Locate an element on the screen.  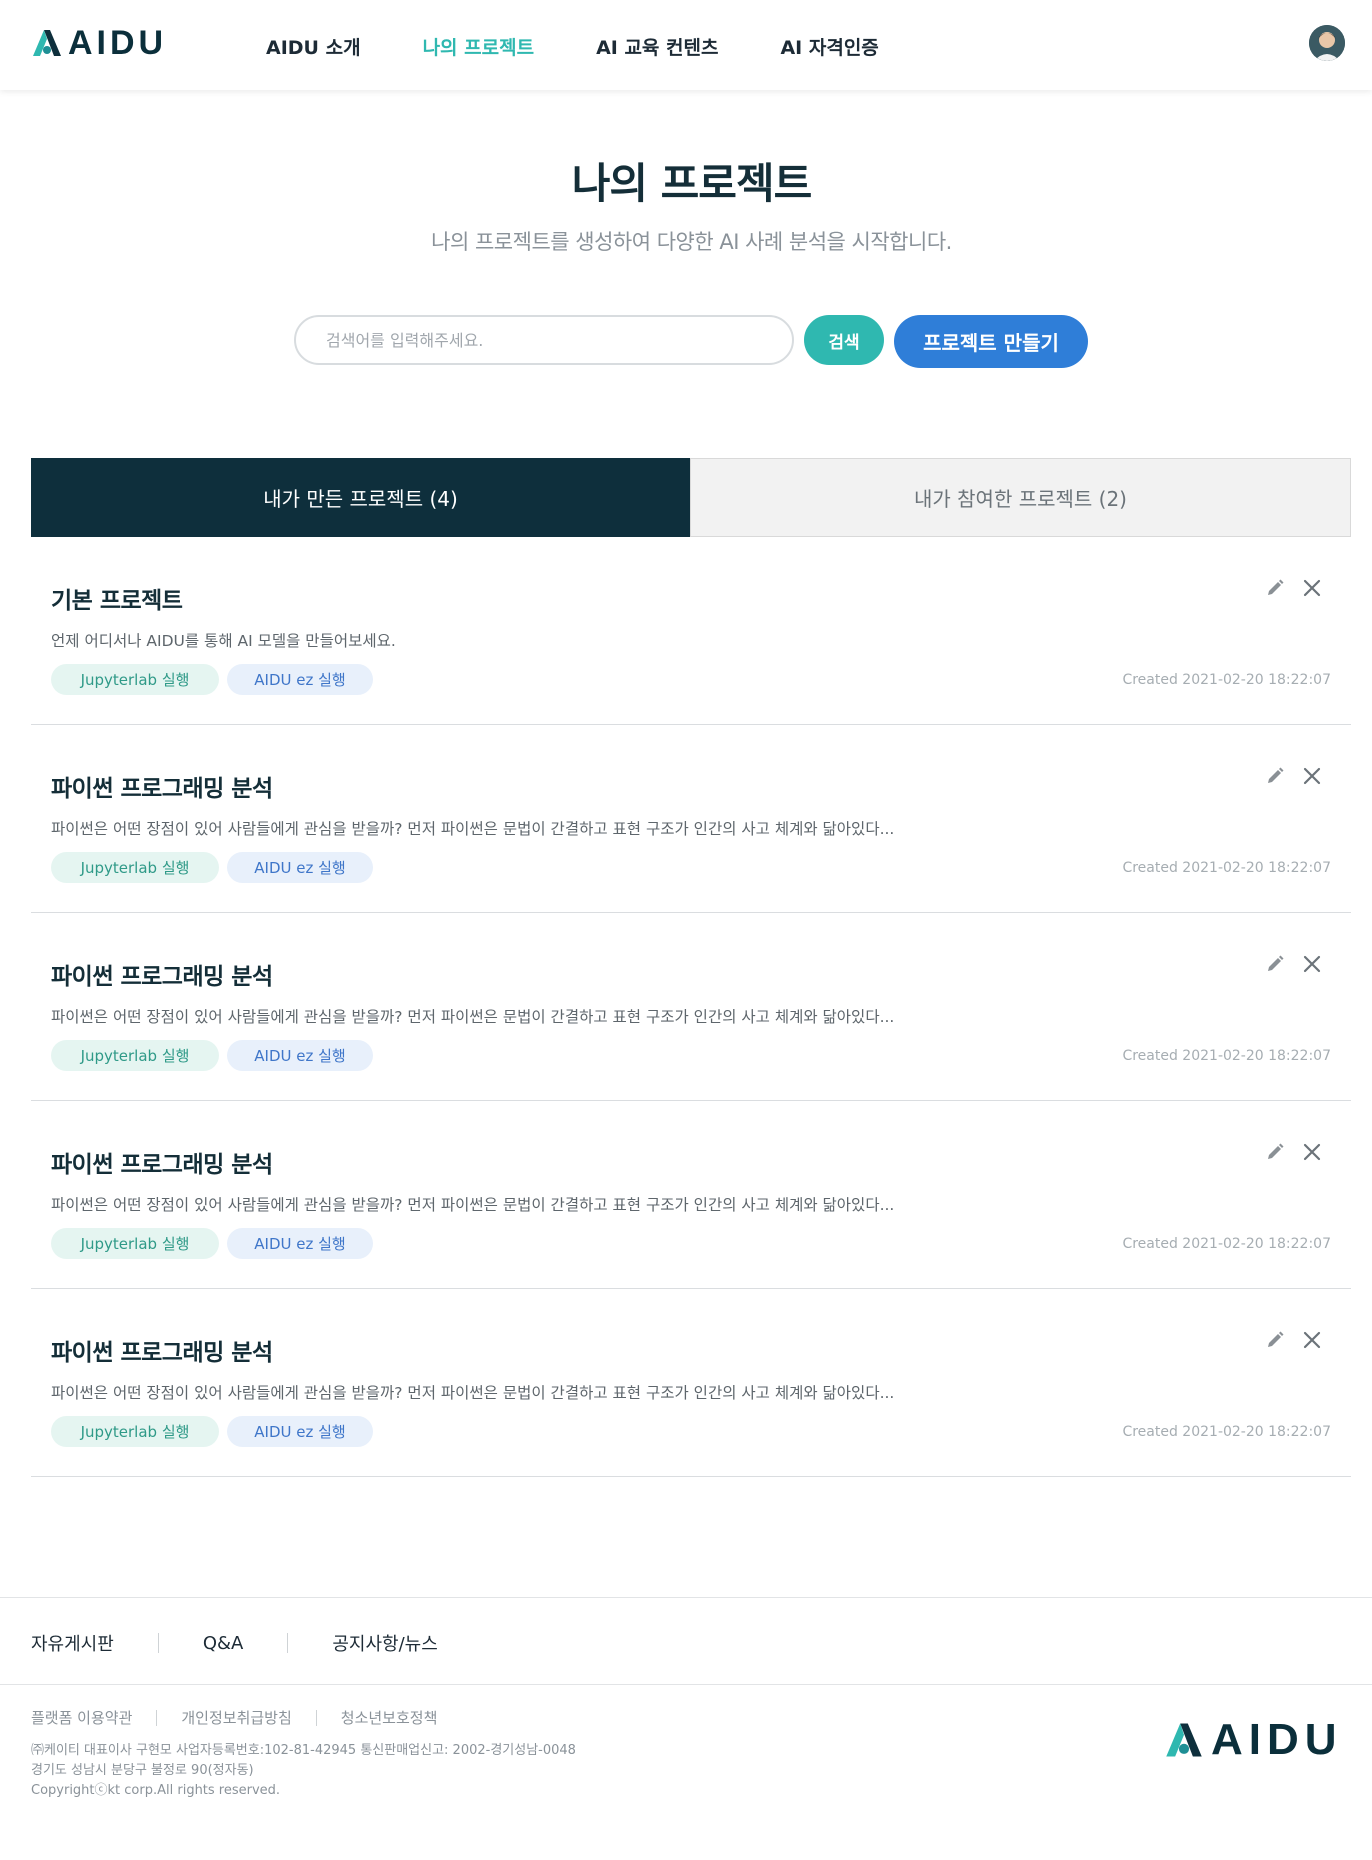
legal-link-privacy: 개인정보취급방침 is located at coordinates (236, 1717).